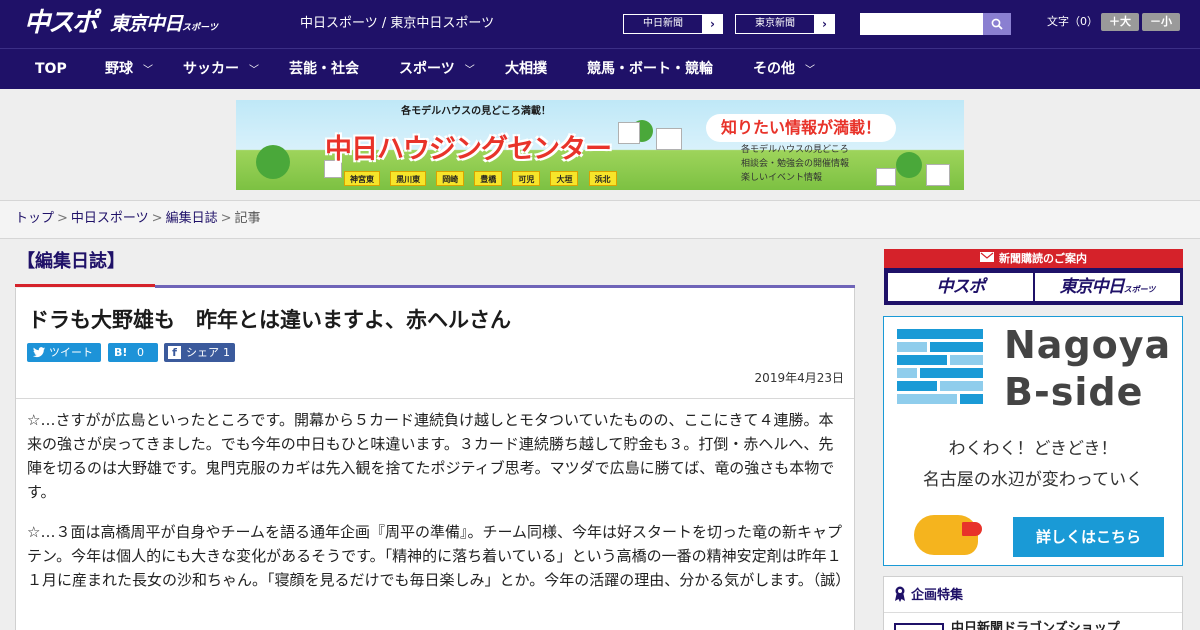  Describe the element at coordinates (397, 23) in the screenshot. I see `site-name: 中日スポーツ / 東京中日スポーツ` at that location.